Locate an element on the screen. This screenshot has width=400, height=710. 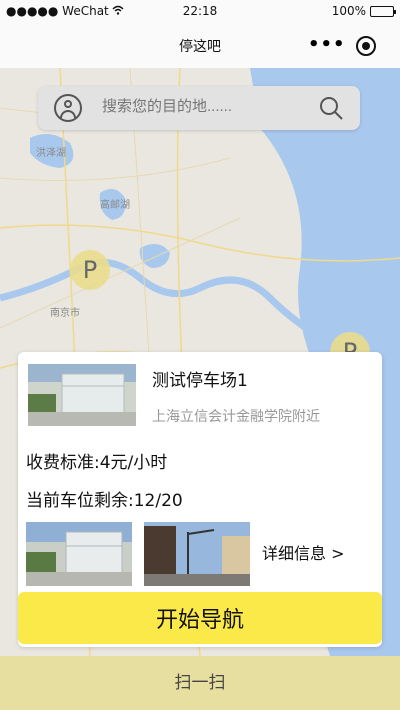
entrance-photo is located at coordinates (79, 554).